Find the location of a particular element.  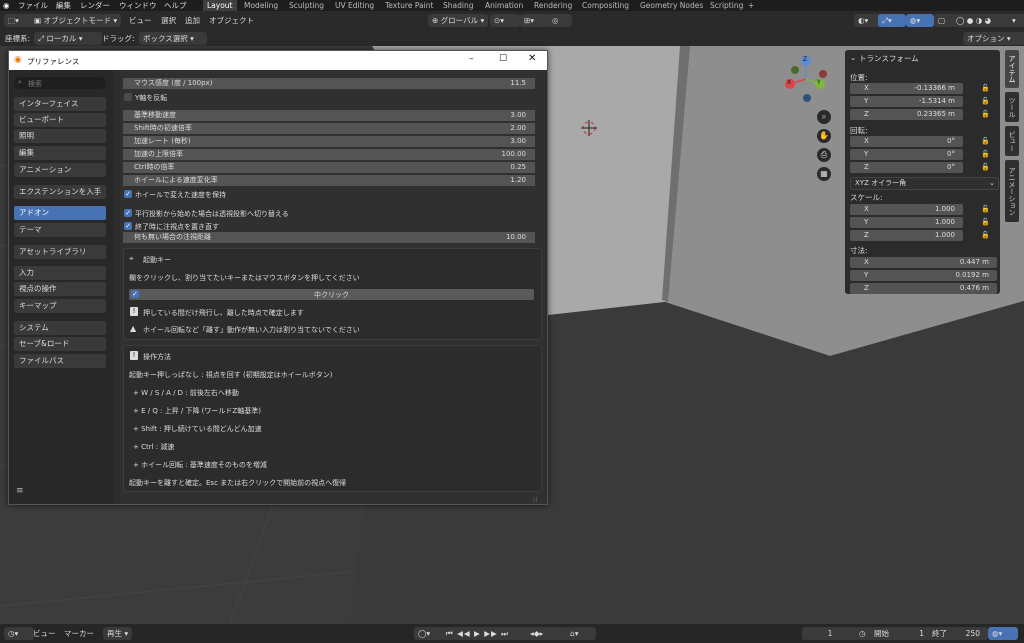

timeline-menu-view: ビュー is located at coordinates (44, 633).